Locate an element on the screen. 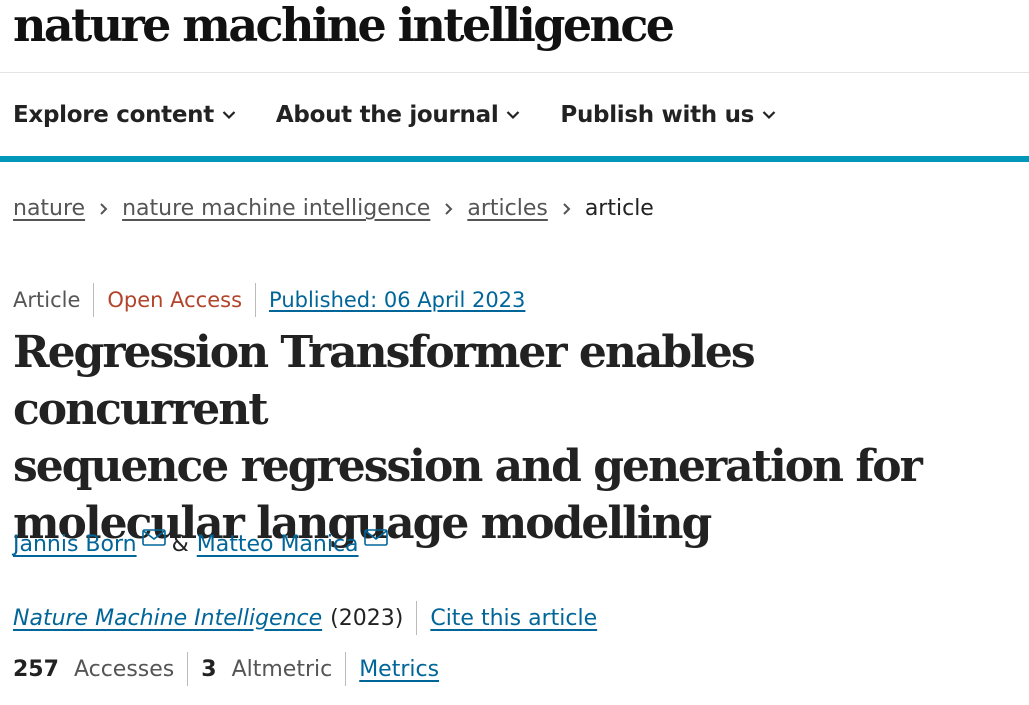 The height and width of the screenshot is (705, 1029). author-link: Matteo Manica is located at coordinates (278, 544).